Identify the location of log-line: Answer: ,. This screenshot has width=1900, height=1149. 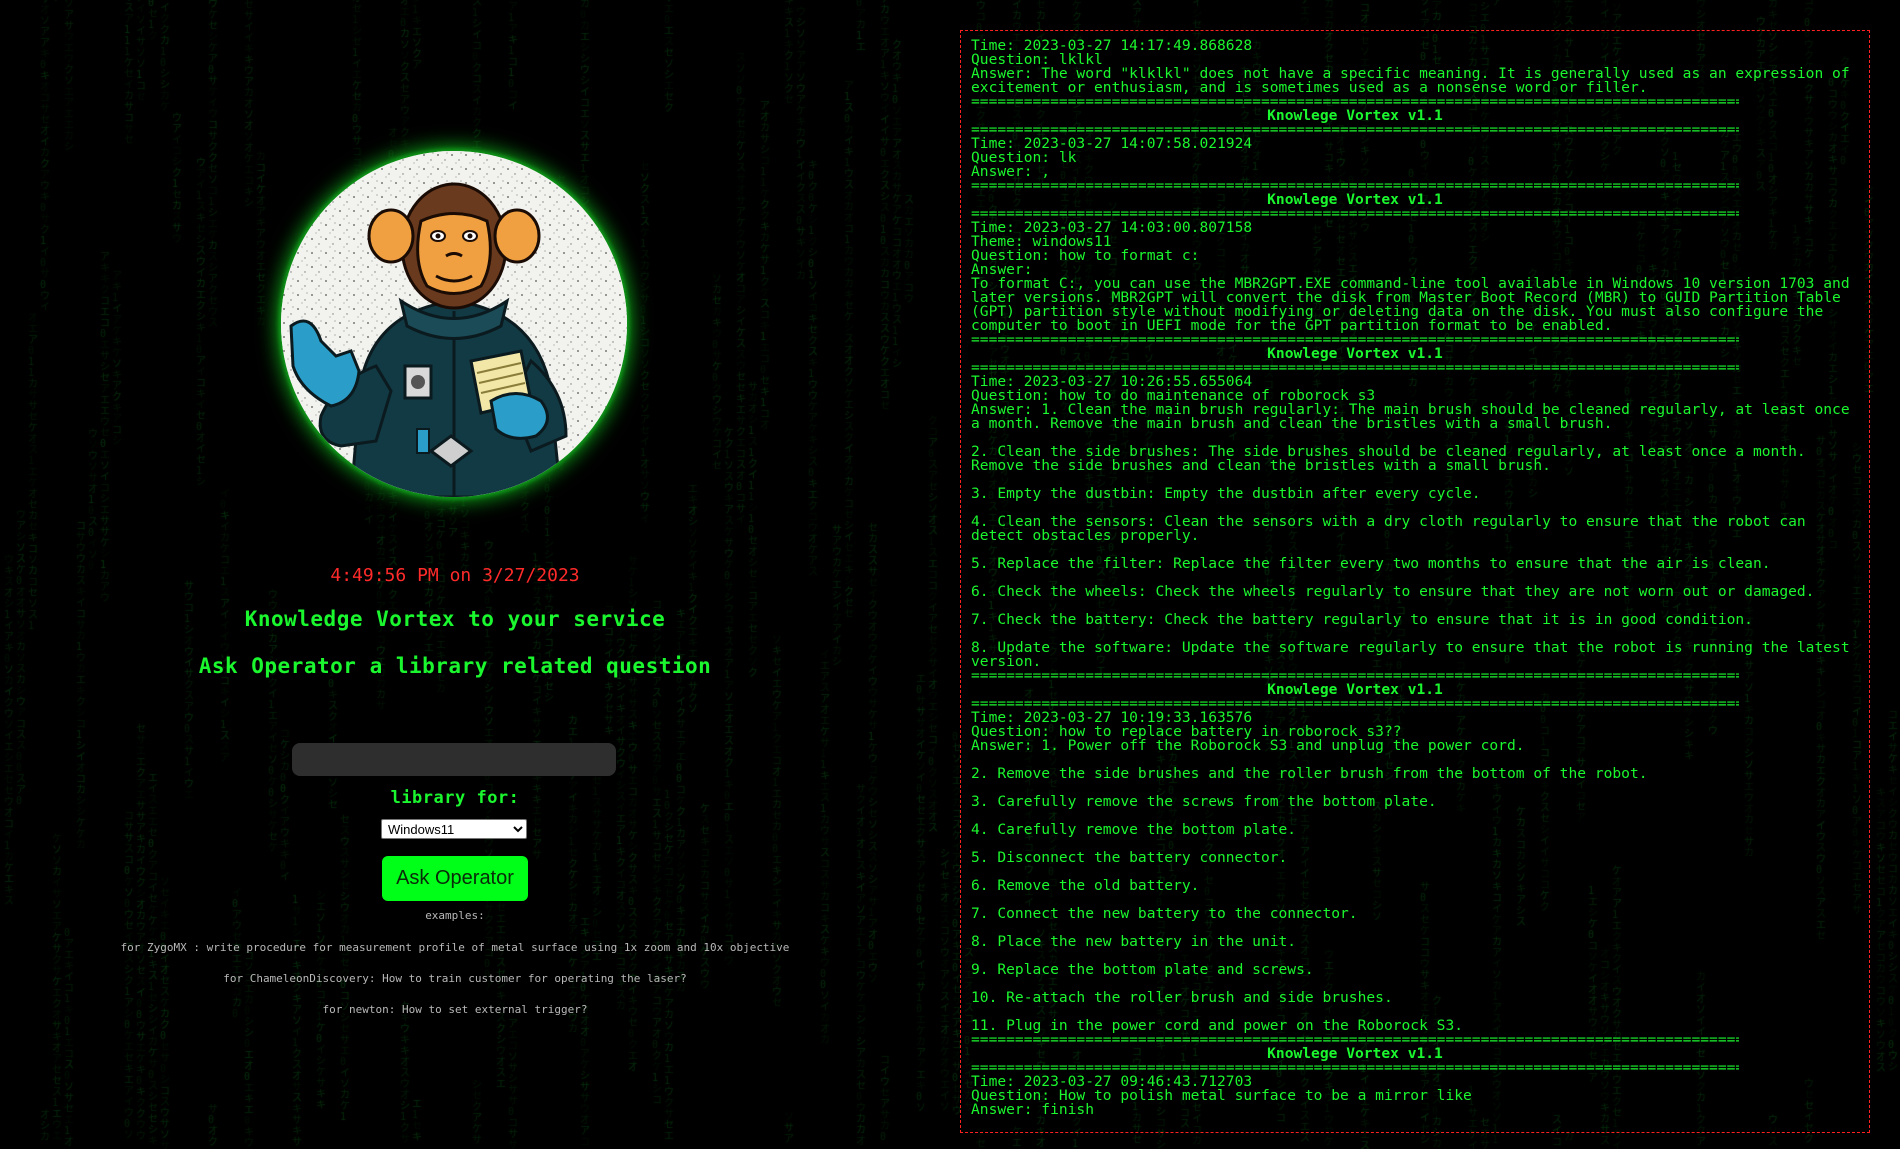
(1011, 171).